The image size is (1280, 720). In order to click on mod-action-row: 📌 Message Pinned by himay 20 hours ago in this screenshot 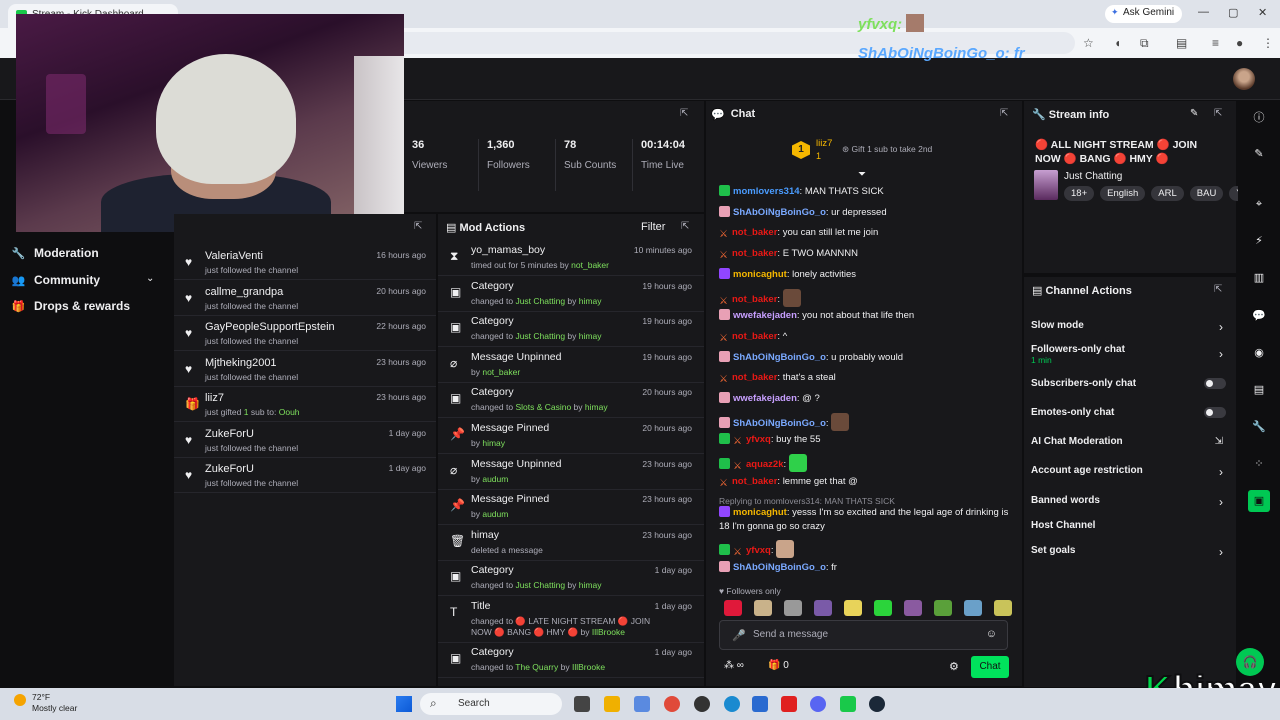, I will do `click(571, 436)`.